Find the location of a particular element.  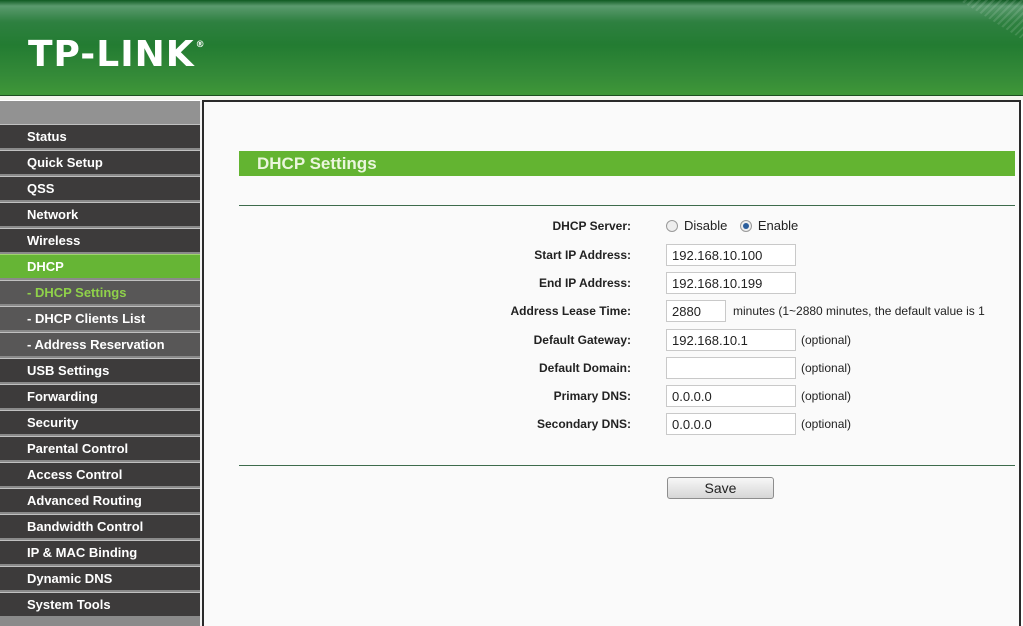

dhcp-server-row: DHCP Server: Disable Enable is located at coordinates (611, 226).